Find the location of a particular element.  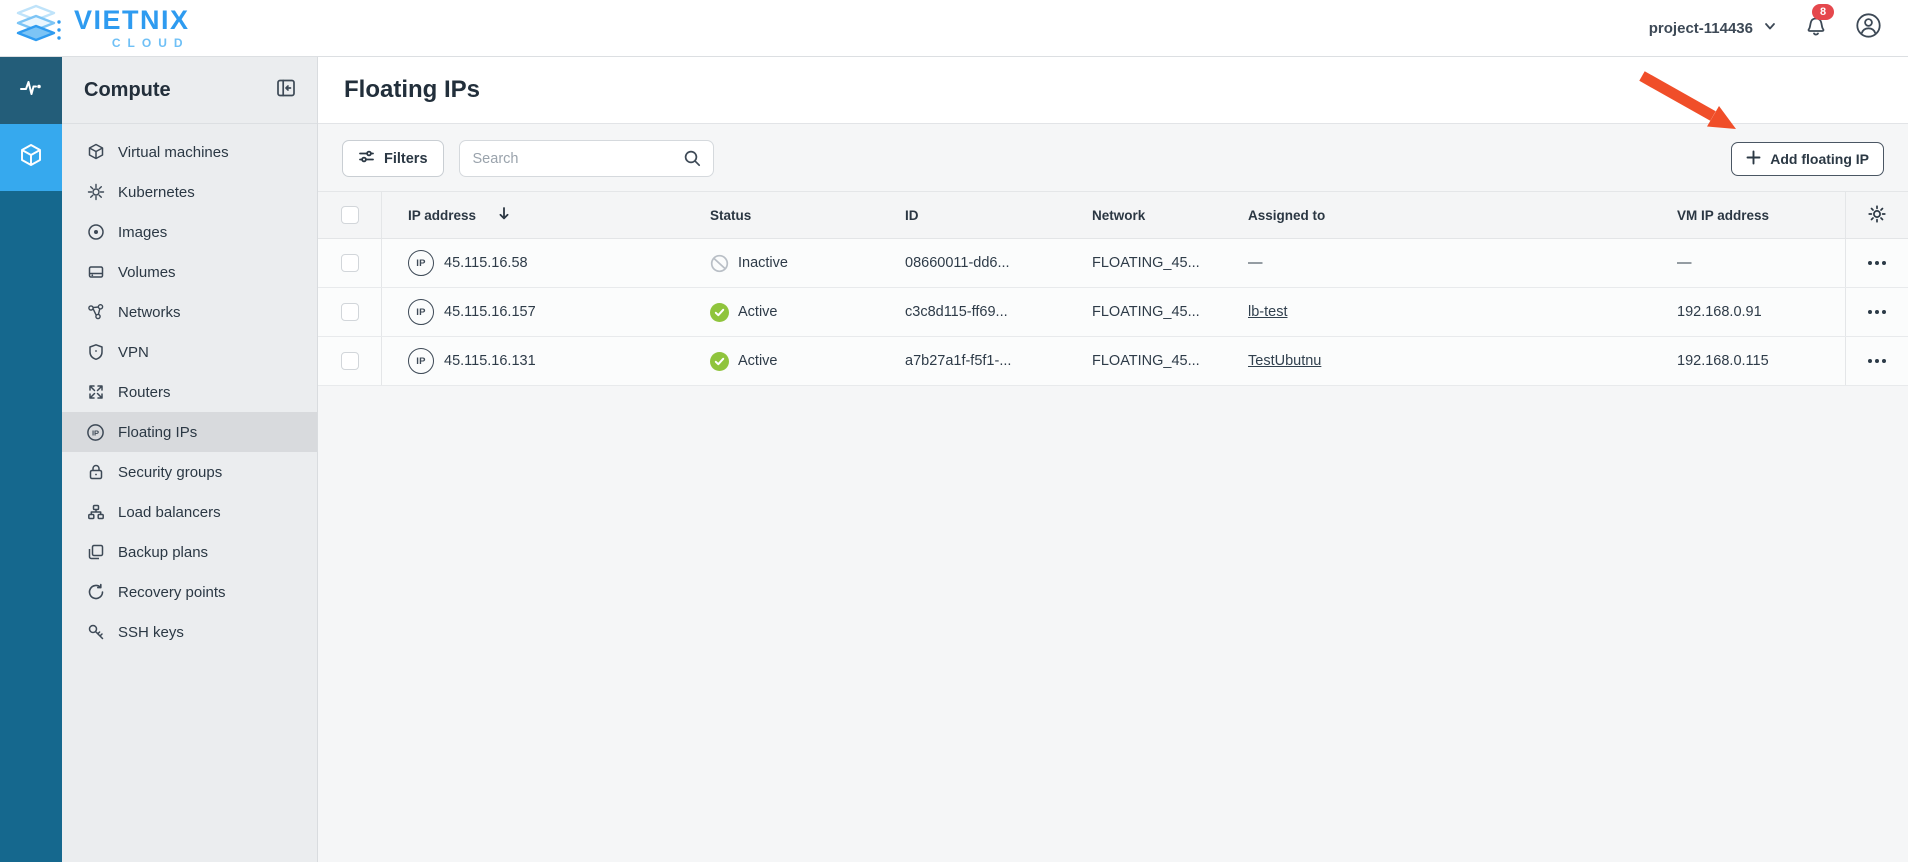

sidebar-item-images: Images is located at coordinates (189, 232).